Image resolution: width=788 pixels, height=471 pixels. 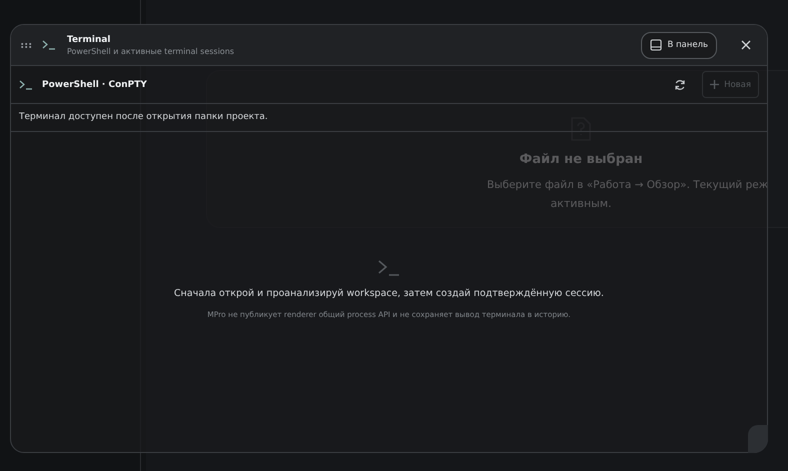 What do you see at coordinates (746, 45) in the screenshot?
I see `close-icon` at bounding box center [746, 45].